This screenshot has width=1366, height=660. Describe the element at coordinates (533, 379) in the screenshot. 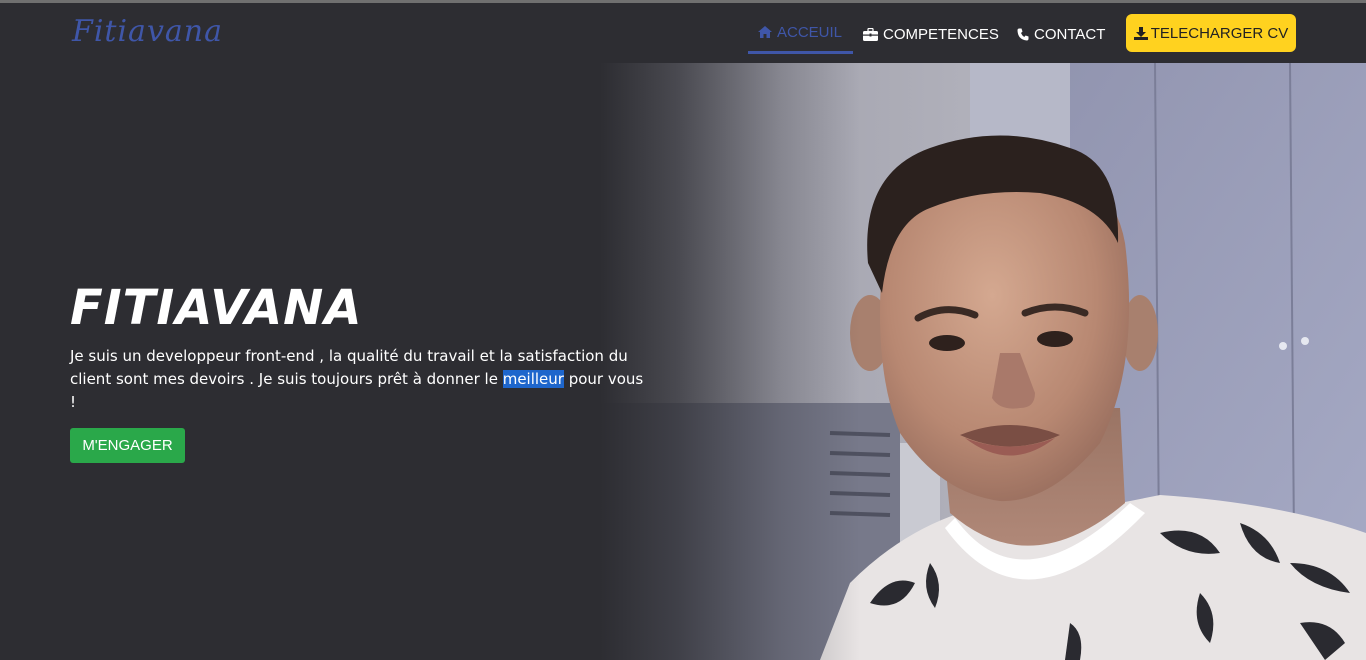

I see `selected-text: meilleur` at that location.